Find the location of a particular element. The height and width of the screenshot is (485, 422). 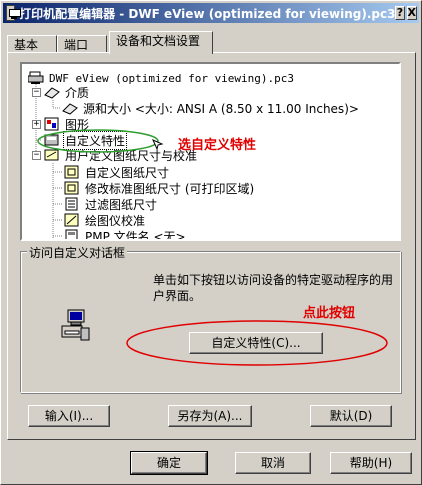

defaults-button: 默认(D) is located at coordinates (351, 416).